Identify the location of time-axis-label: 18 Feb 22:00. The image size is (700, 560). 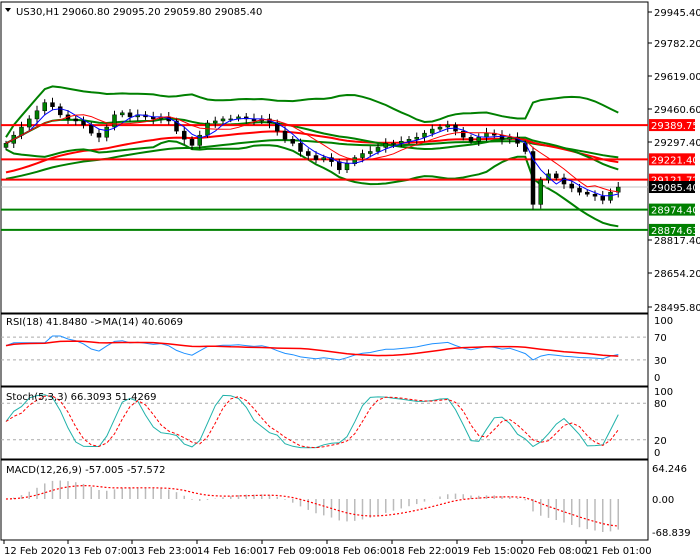
(425, 551).